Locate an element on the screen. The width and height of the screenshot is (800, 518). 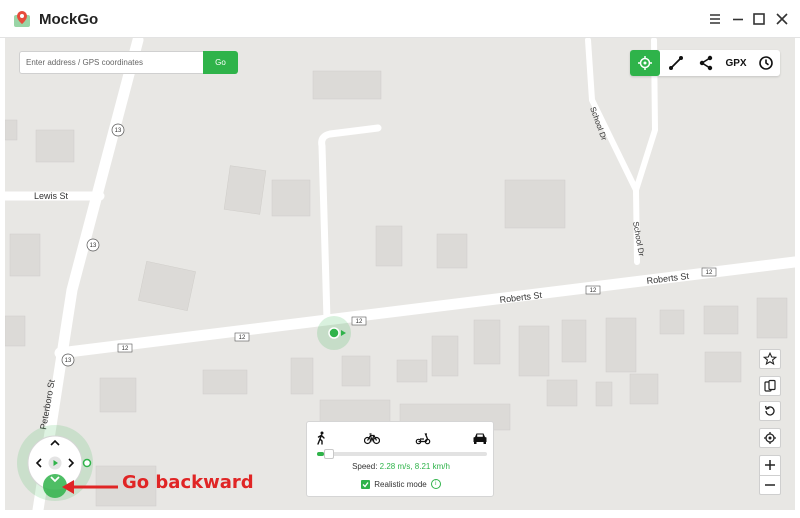
heading-dot is located at coordinates (87, 463).